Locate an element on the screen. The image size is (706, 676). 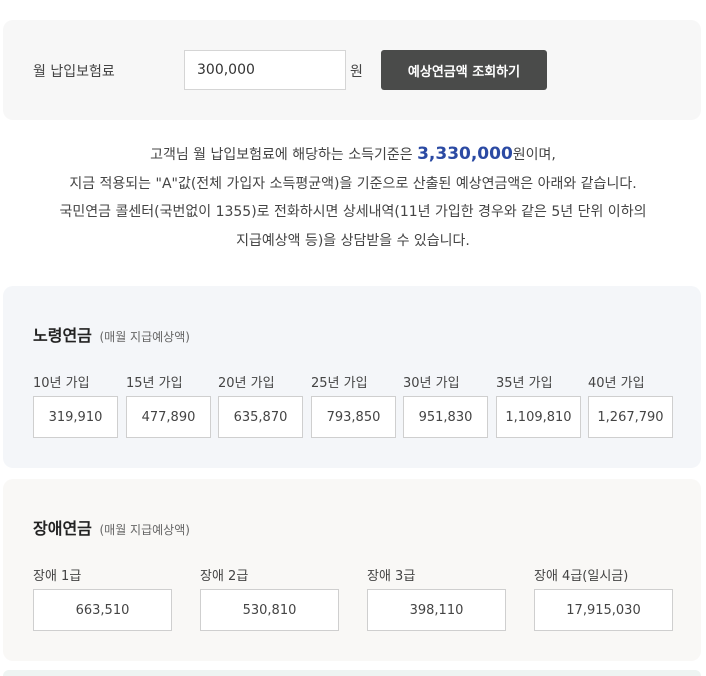
item-value: 793,850 is located at coordinates (353, 417).